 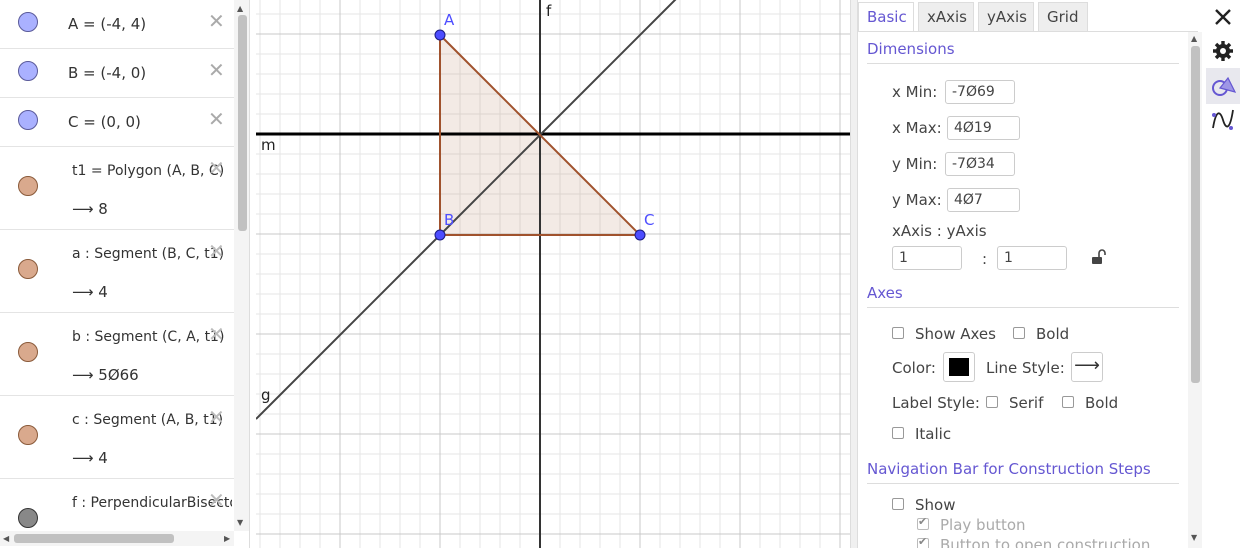 I want to click on serif-label: Serif, so click(x=1026, y=403).